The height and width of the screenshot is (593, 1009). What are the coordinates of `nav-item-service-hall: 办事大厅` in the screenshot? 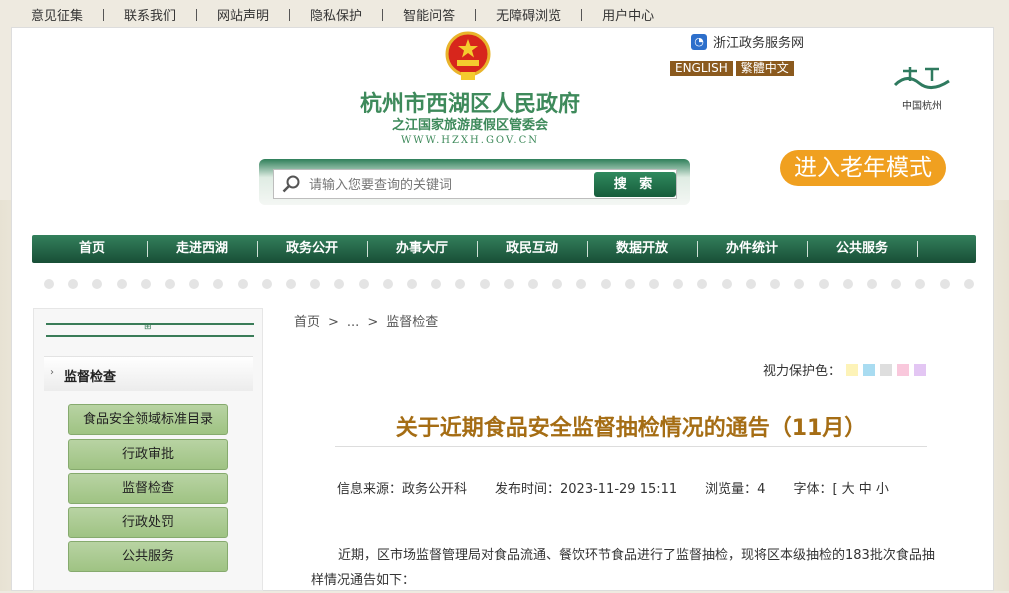 It's located at (422, 249).